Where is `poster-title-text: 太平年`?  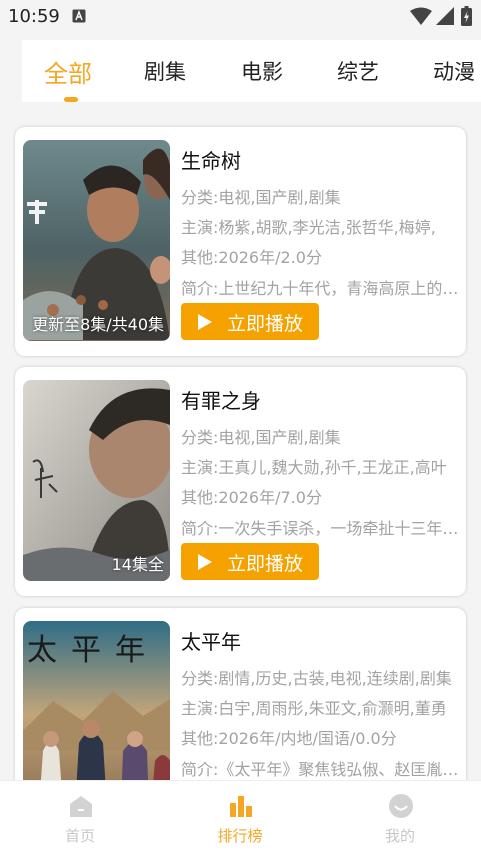
poster-title-text: 太平年 is located at coordinates (93, 650).